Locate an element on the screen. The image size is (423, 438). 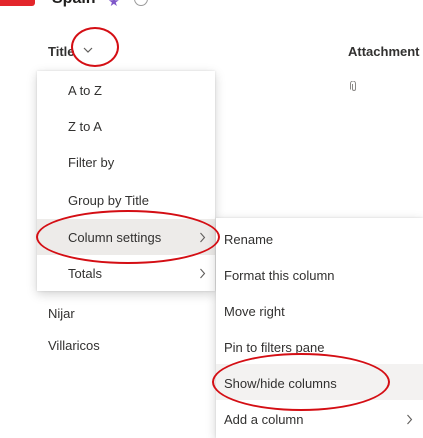
list-item-title: Nijar is located at coordinates (61, 313).